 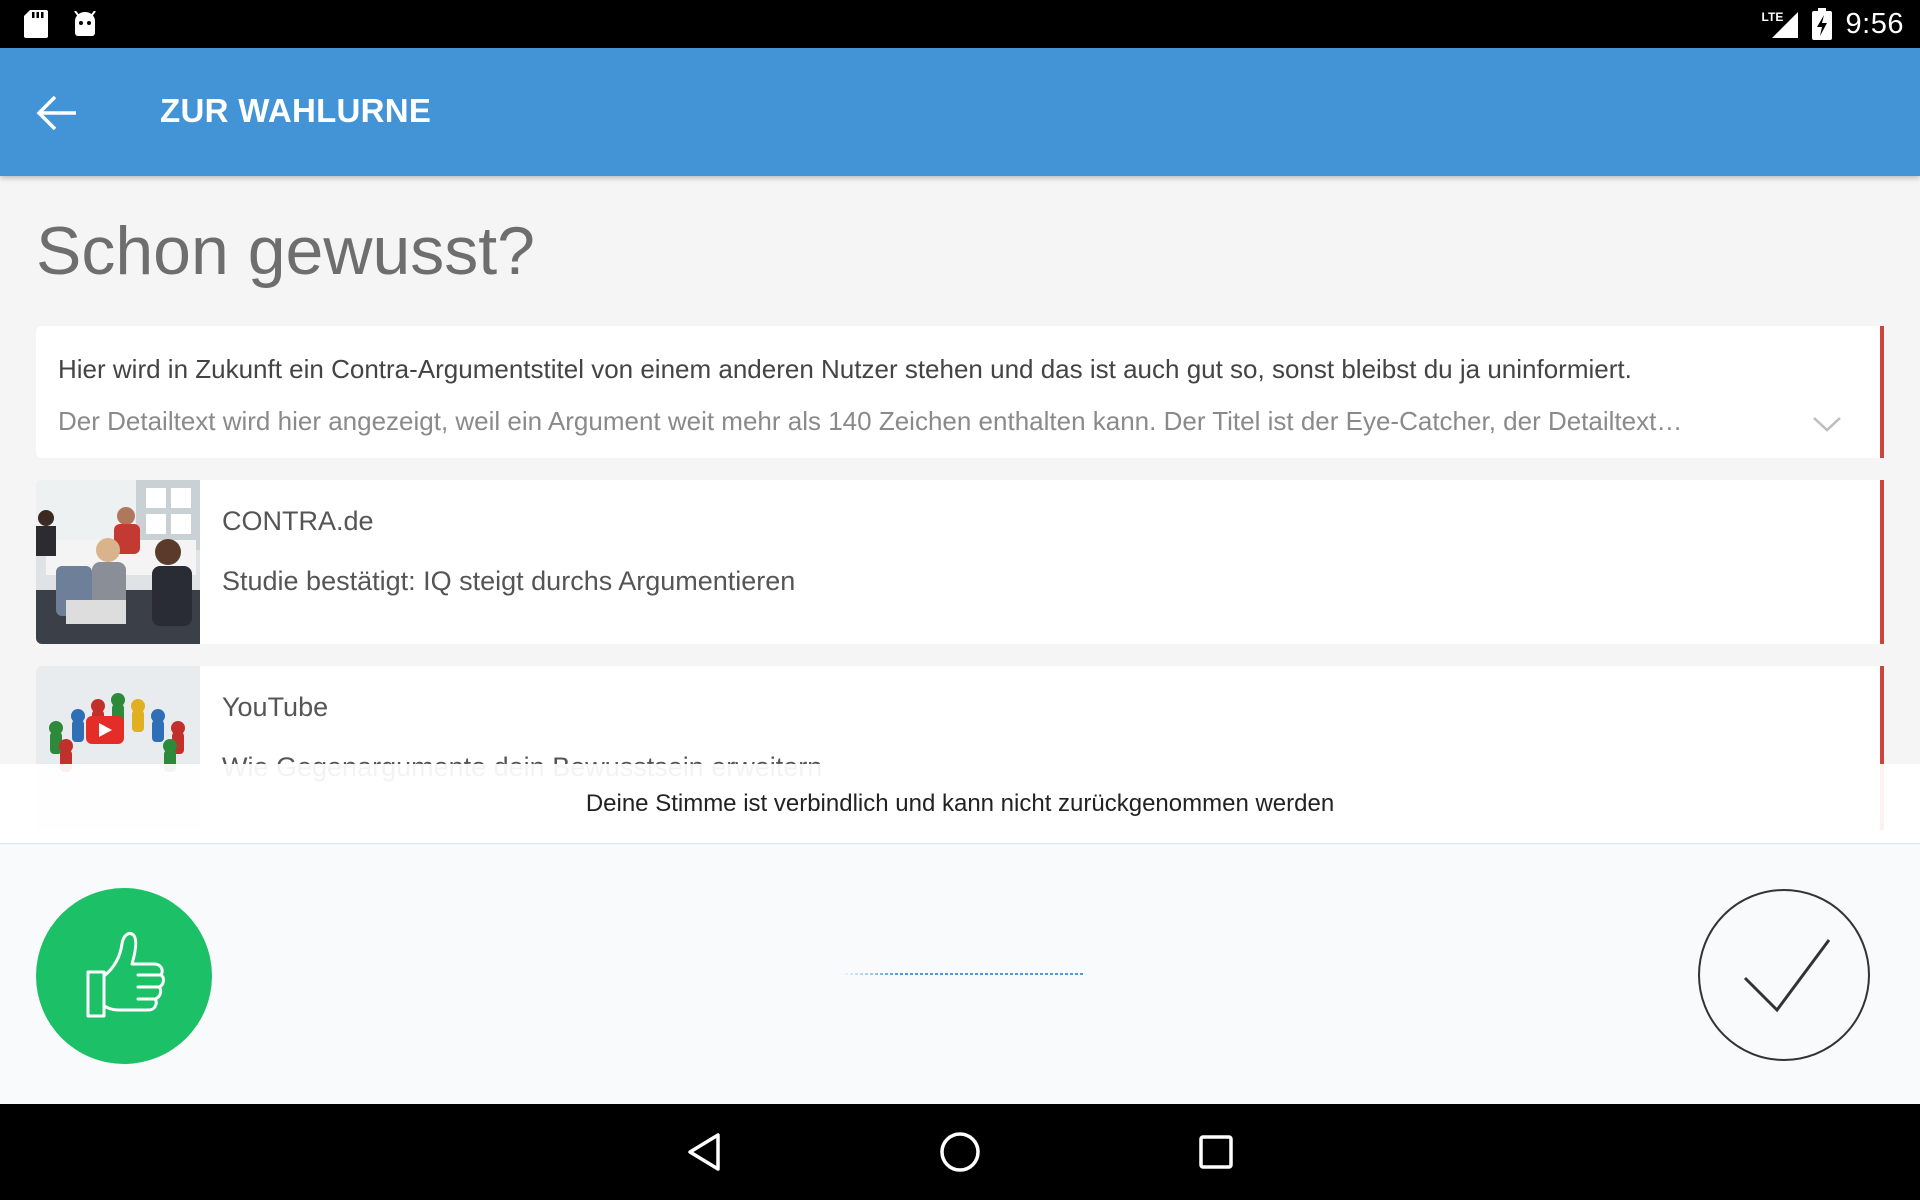 I want to click on sd-card-icon, so click(x=36, y=24).